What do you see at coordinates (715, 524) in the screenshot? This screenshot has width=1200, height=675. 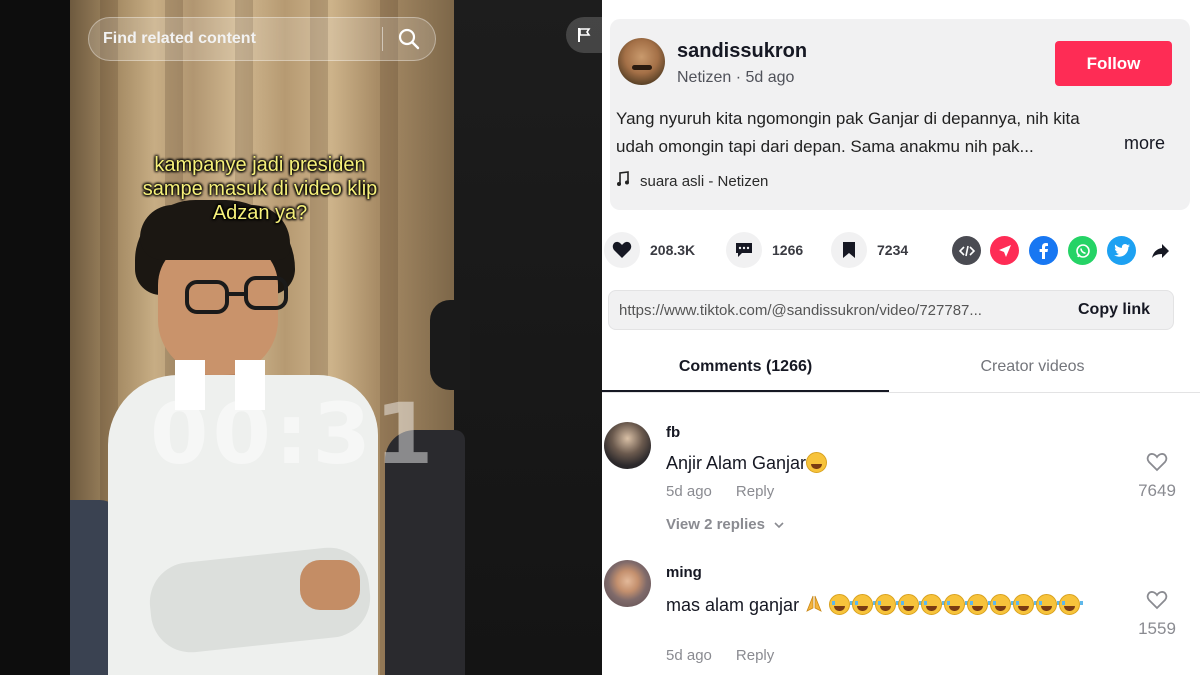 I see `view-replies-label: View 2 replies` at bounding box center [715, 524].